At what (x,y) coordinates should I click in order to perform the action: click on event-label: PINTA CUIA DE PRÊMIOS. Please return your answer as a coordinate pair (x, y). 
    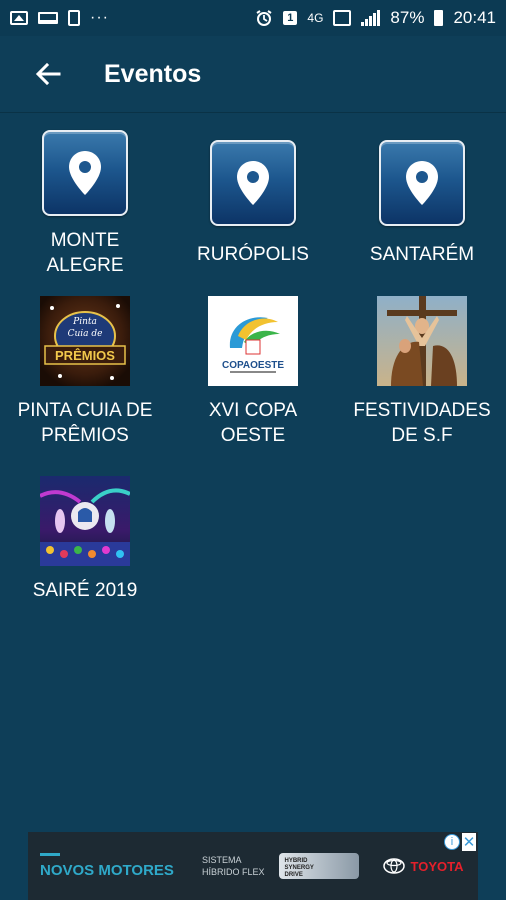
    Looking at the image, I should click on (85, 423).